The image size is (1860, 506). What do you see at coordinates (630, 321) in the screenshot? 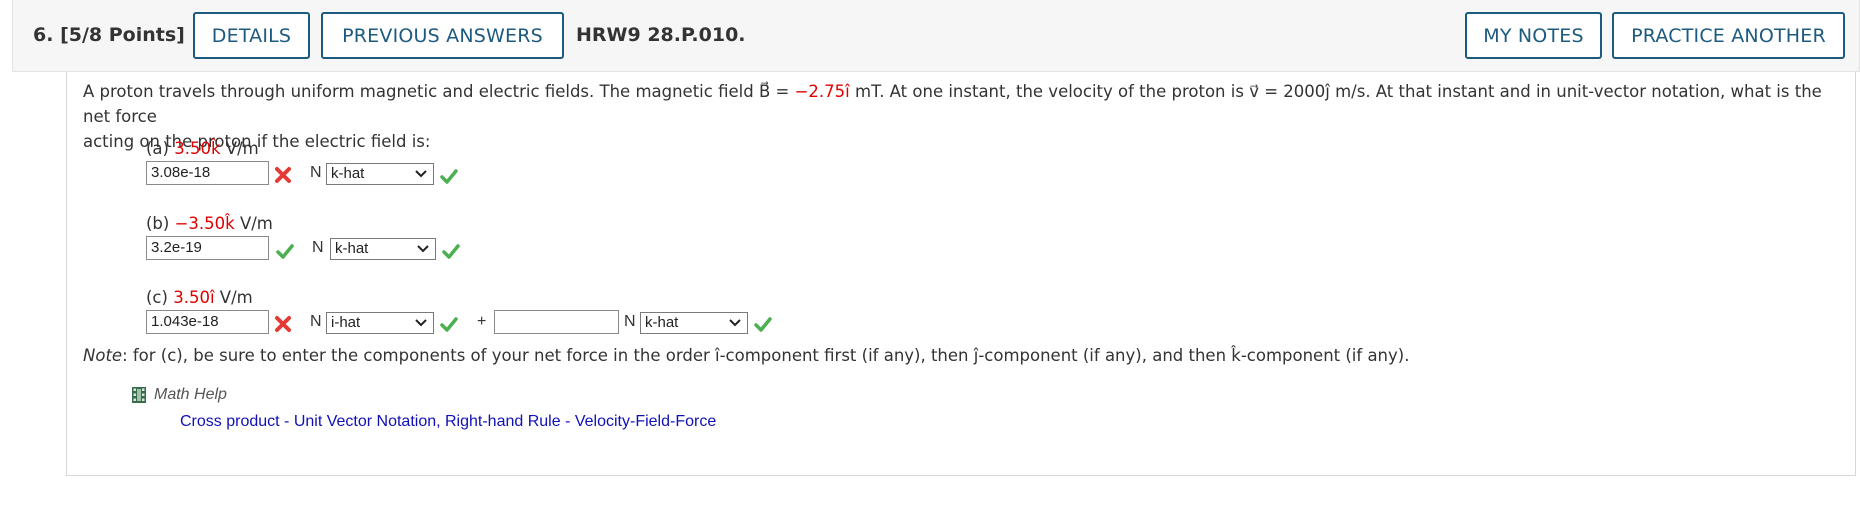
I see `part-c-unit-n-2: N` at bounding box center [630, 321].